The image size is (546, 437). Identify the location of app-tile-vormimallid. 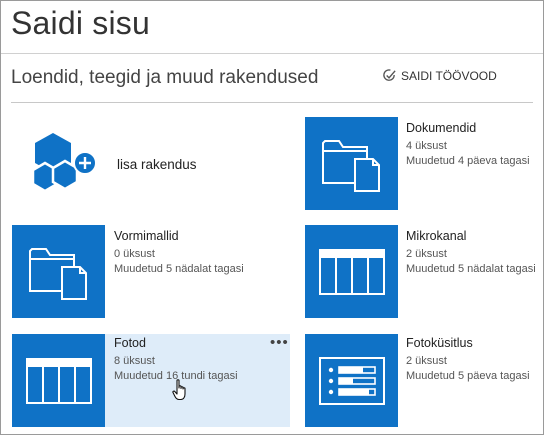
(58, 271).